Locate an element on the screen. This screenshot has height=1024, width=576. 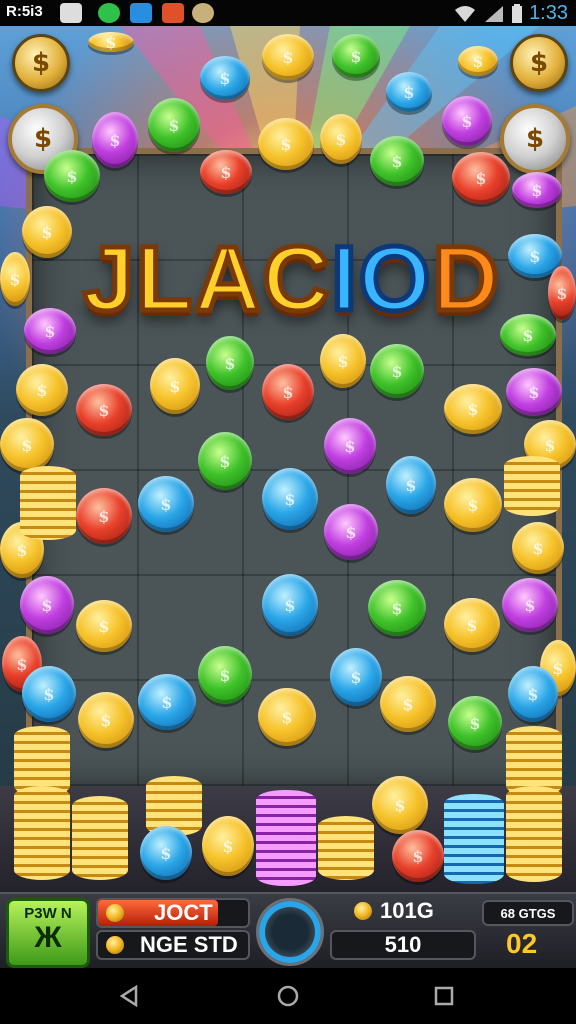
status-bar: R:5i3 1:33 is located at coordinates (288, 13).